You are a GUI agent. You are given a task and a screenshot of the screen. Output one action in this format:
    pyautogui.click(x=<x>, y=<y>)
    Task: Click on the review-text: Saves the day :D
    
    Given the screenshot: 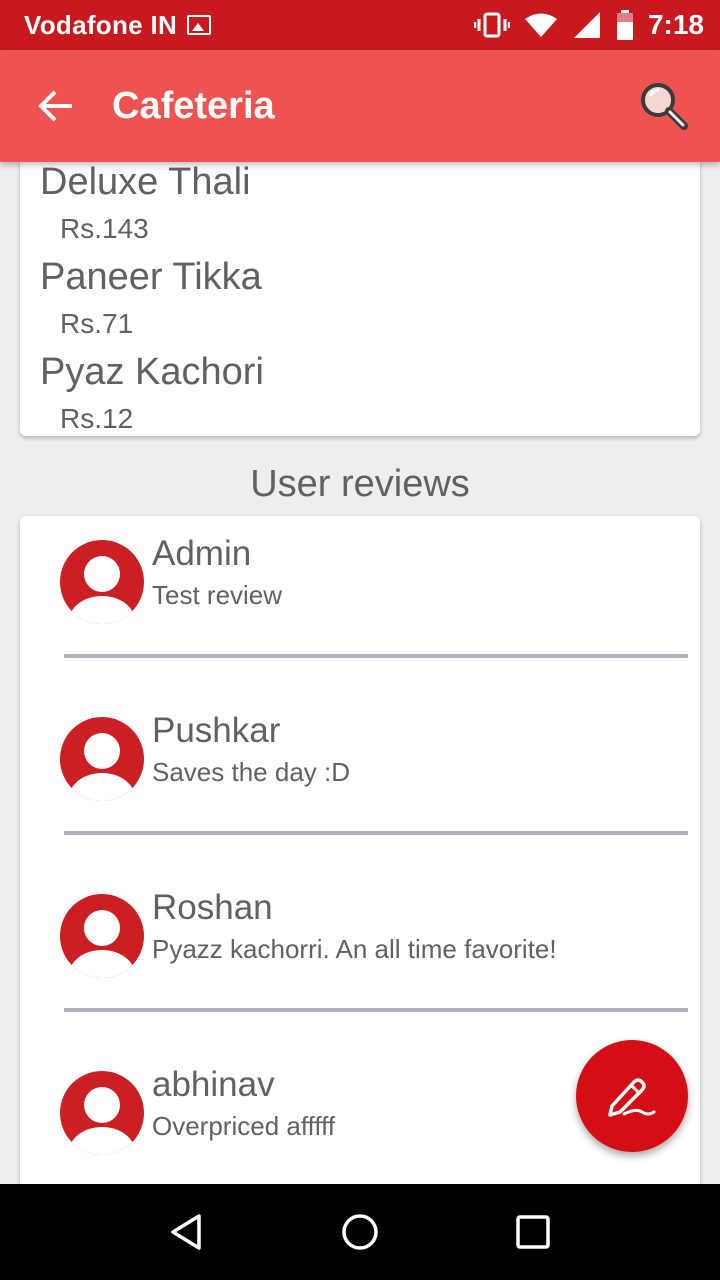 What is the action you would take?
    pyautogui.click(x=251, y=772)
    